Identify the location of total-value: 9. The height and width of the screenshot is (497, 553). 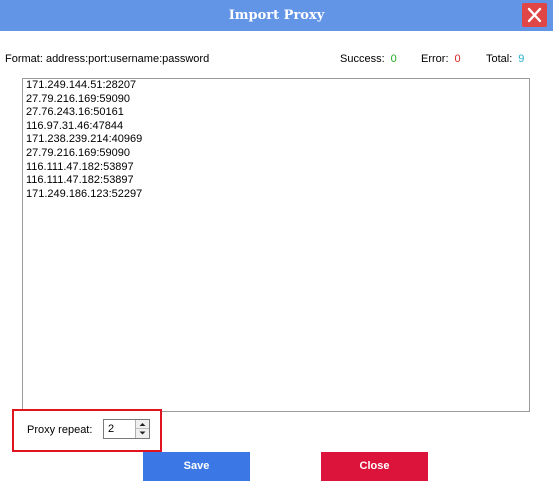
(521, 59).